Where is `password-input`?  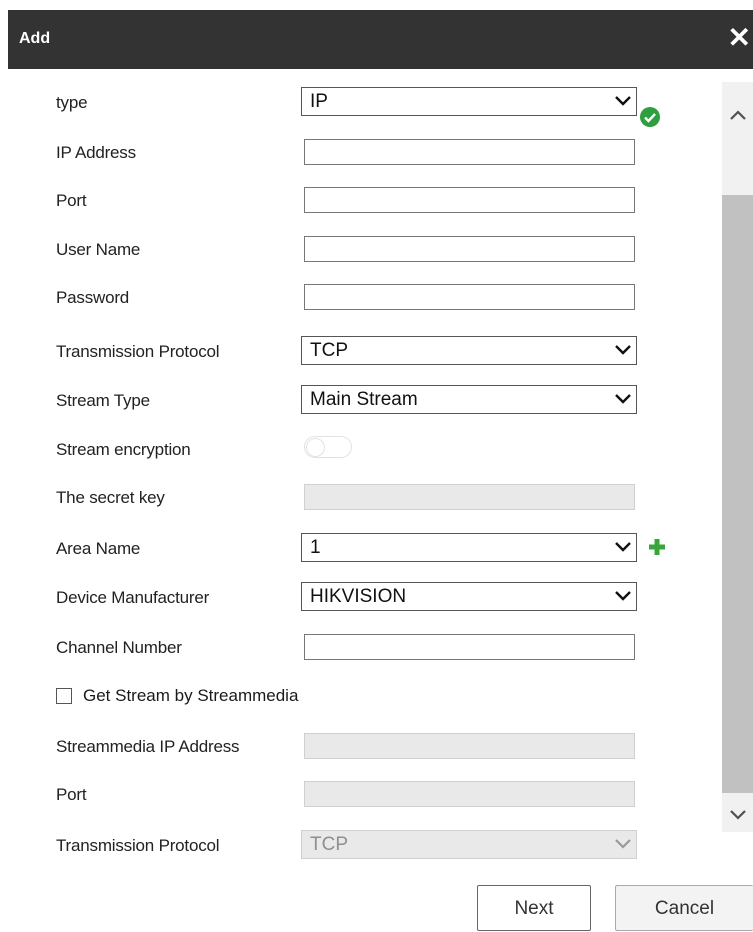
password-input is located at coordinates (469, 297).